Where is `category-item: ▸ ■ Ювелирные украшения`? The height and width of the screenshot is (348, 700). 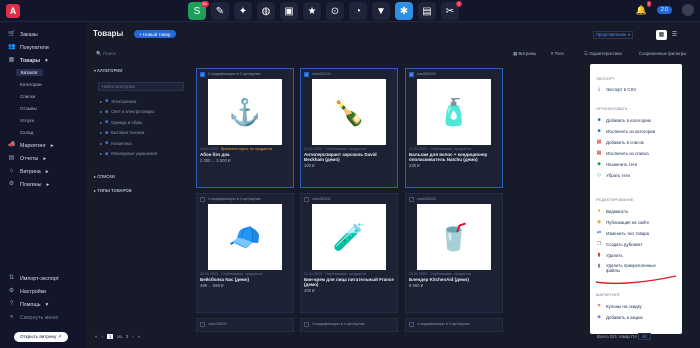 category-item: ▸ ■ Ювелирные украшения is located at coordinates (128, 154).